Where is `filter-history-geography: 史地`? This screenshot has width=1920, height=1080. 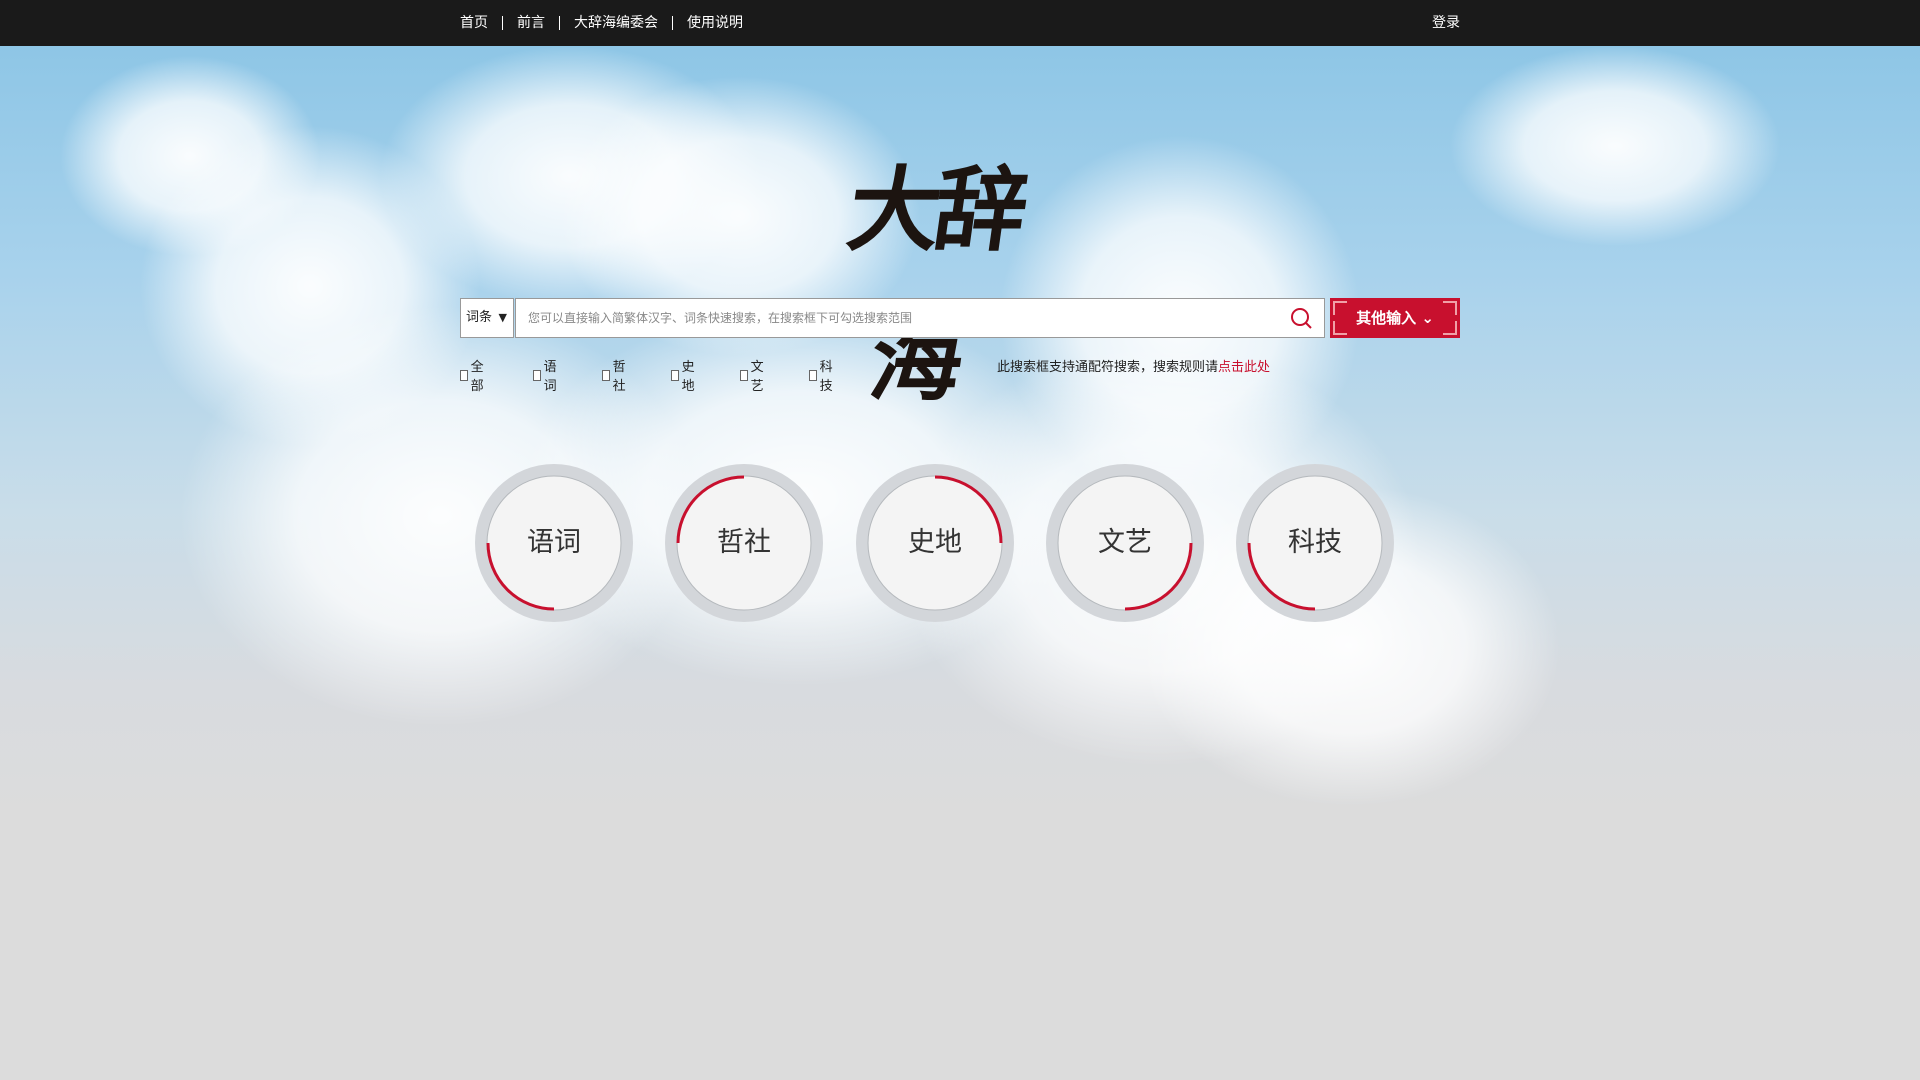 filter-history-geography: 史地 is located at coordinates (684, 375).